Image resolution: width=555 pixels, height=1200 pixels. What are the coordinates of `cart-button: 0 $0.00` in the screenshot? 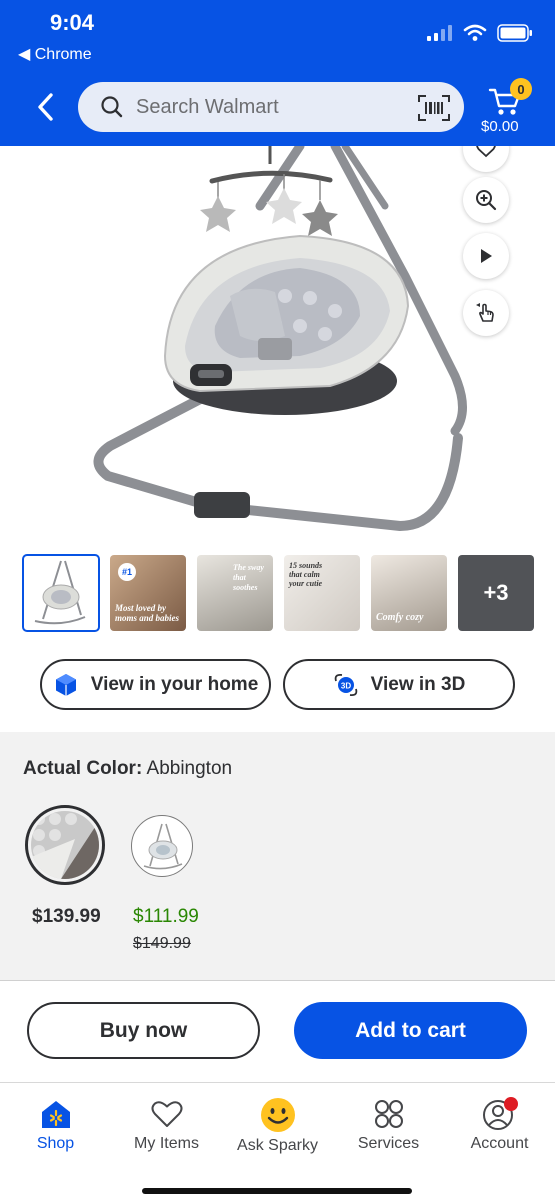 It's located at (510, 108).